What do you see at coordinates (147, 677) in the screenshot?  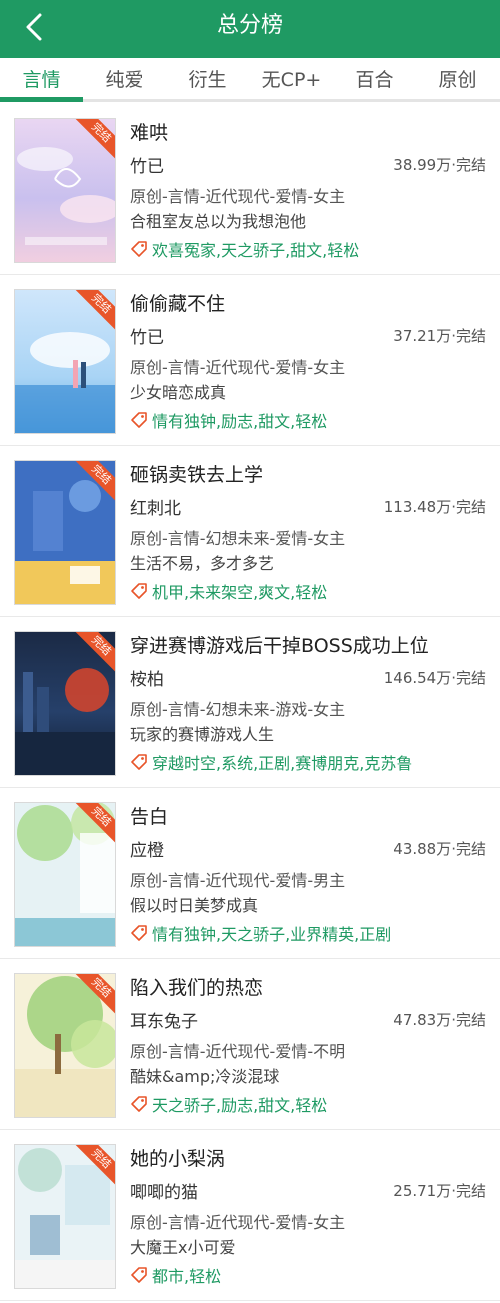 I see `book-author: 桉柏` at bounding box center [147, 677].